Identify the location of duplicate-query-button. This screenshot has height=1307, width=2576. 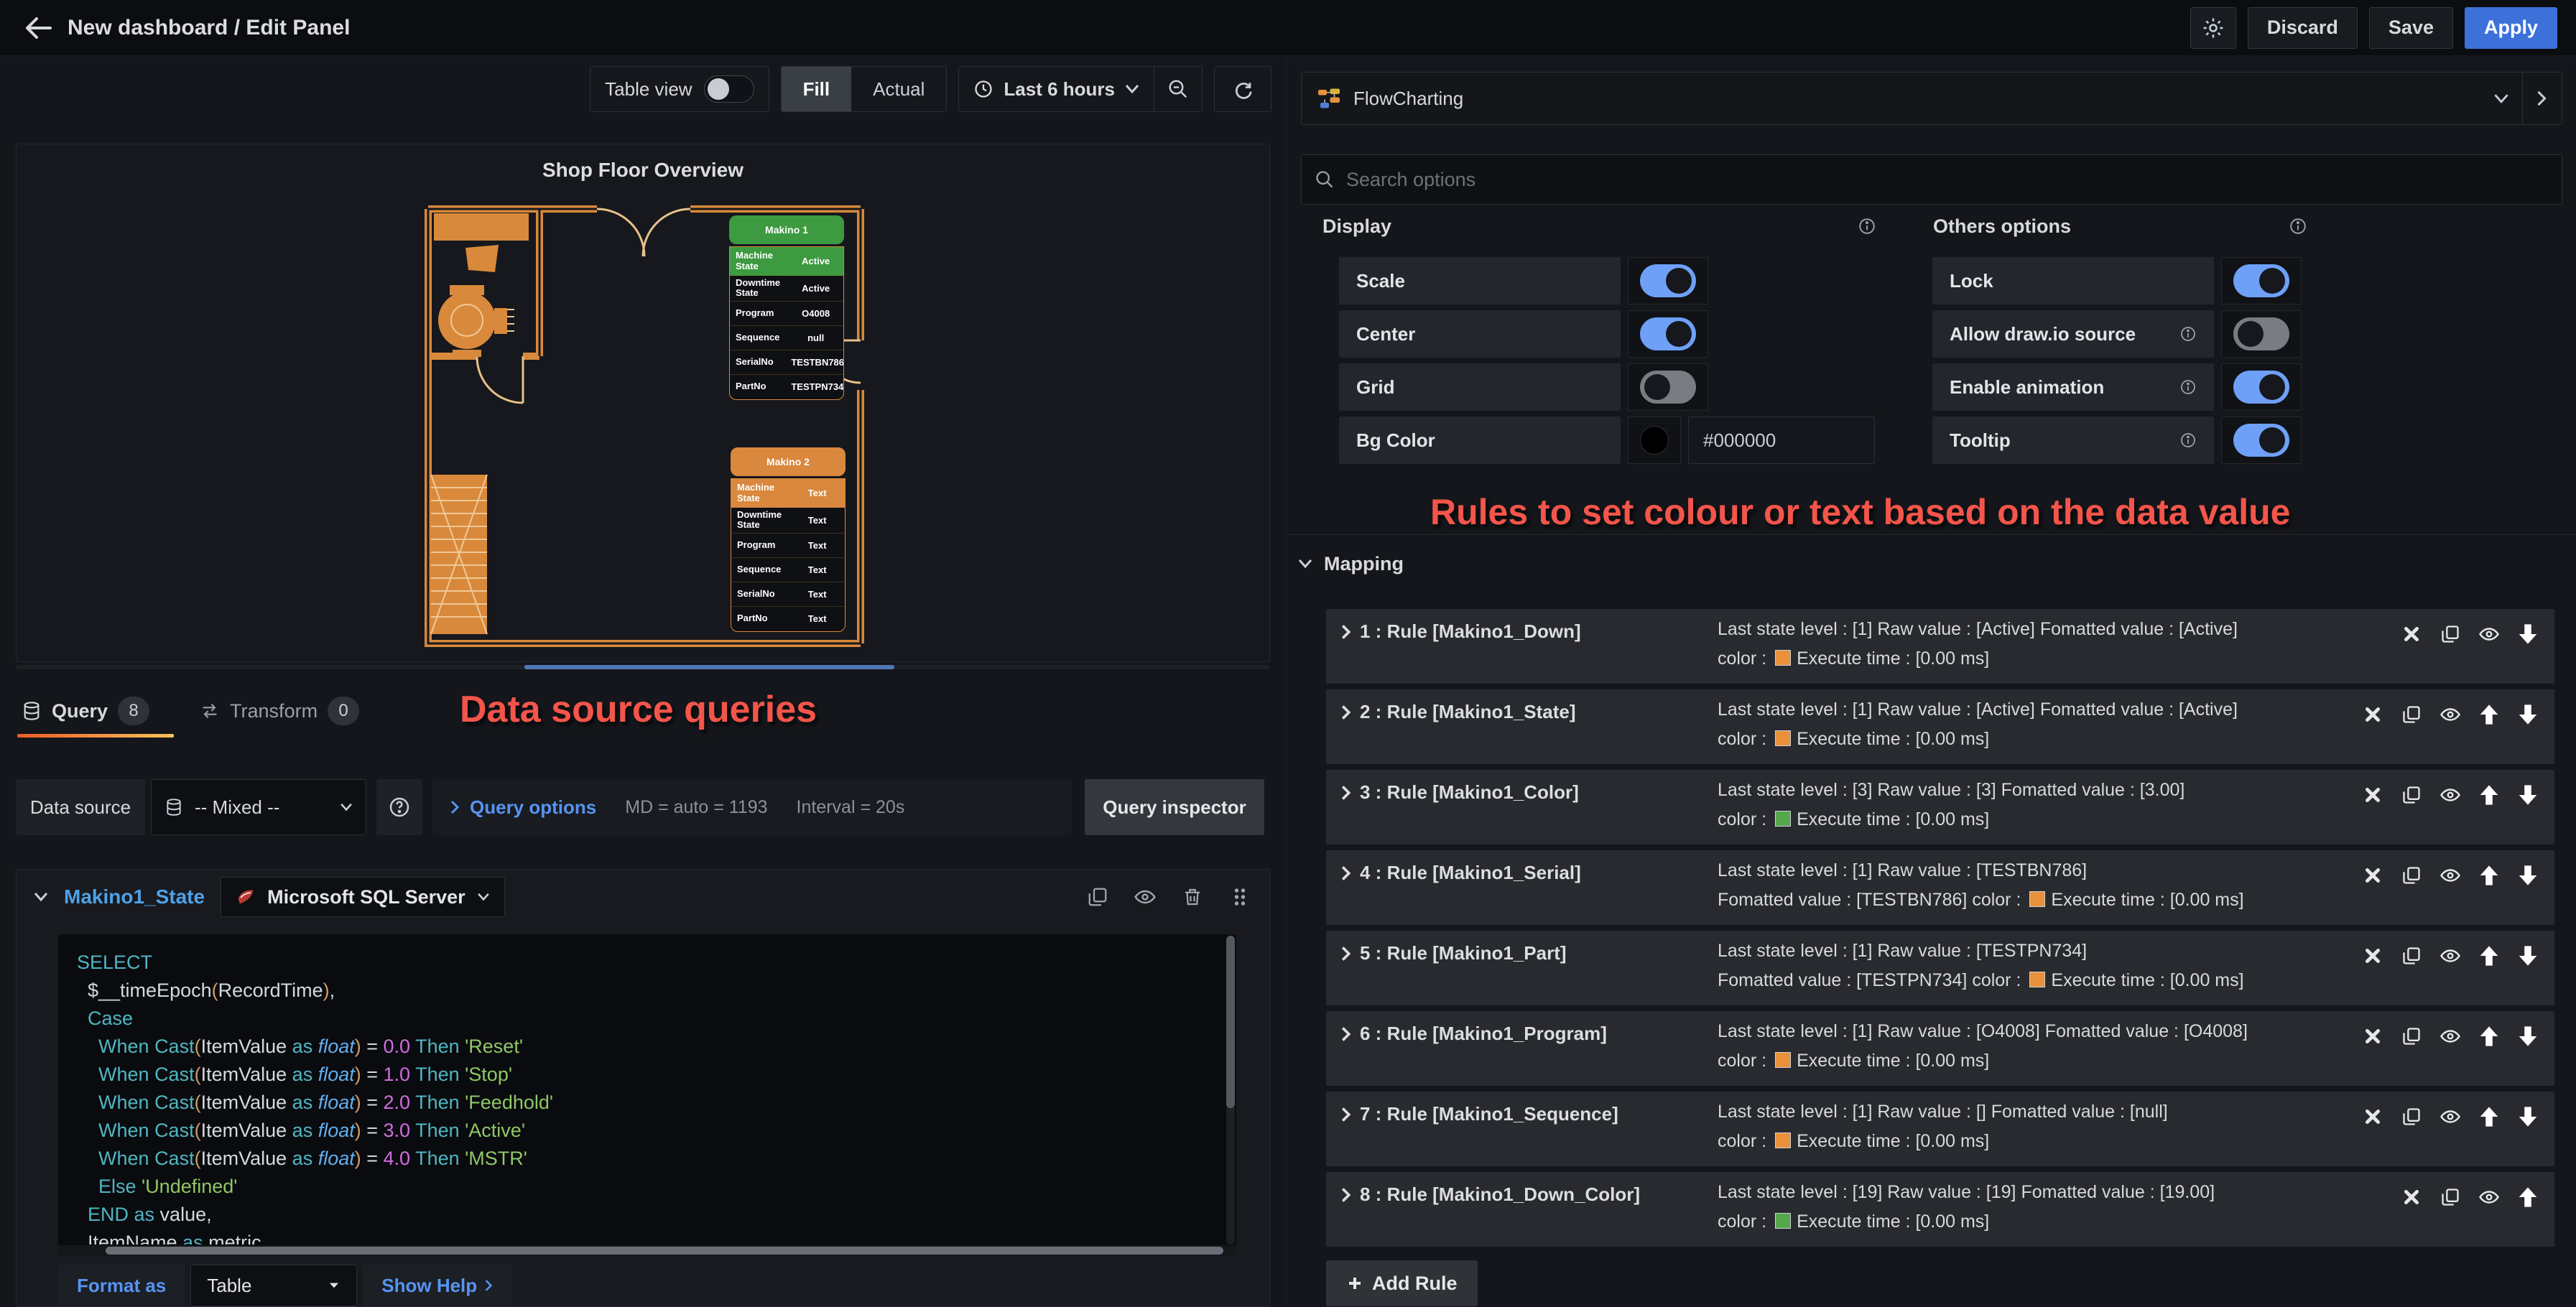
(1097, 897).